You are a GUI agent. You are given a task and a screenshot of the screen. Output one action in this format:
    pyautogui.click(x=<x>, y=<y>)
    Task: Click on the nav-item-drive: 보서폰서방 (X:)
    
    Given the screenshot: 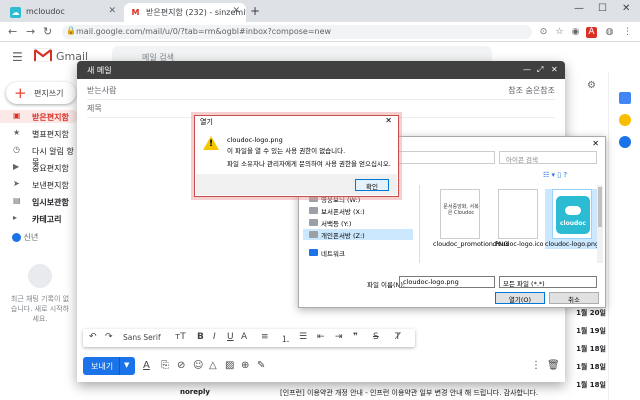 What is the action you would take?
    pyautogui.click(x=358, y=210)
    